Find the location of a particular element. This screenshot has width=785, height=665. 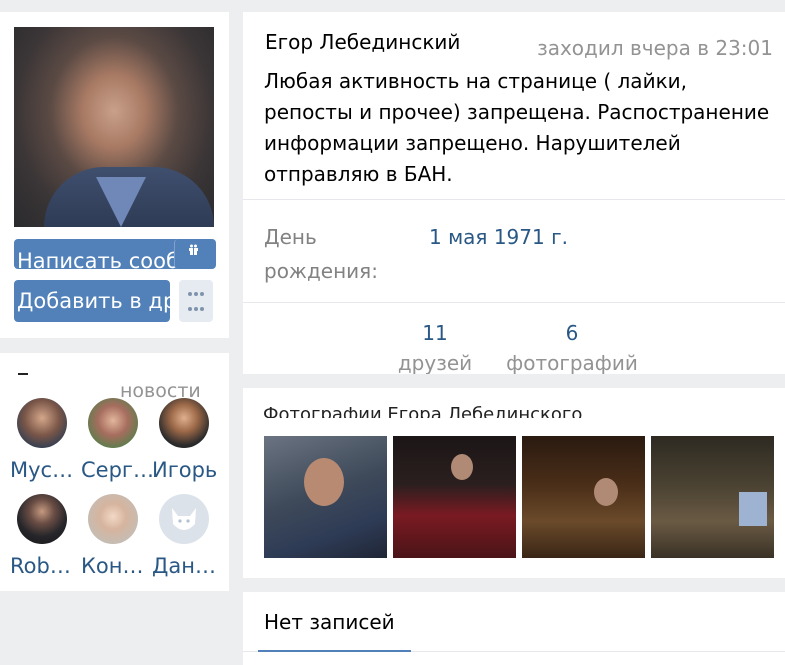

add-friend-label: Добавить в друзья is located at coordinates (93, 301).